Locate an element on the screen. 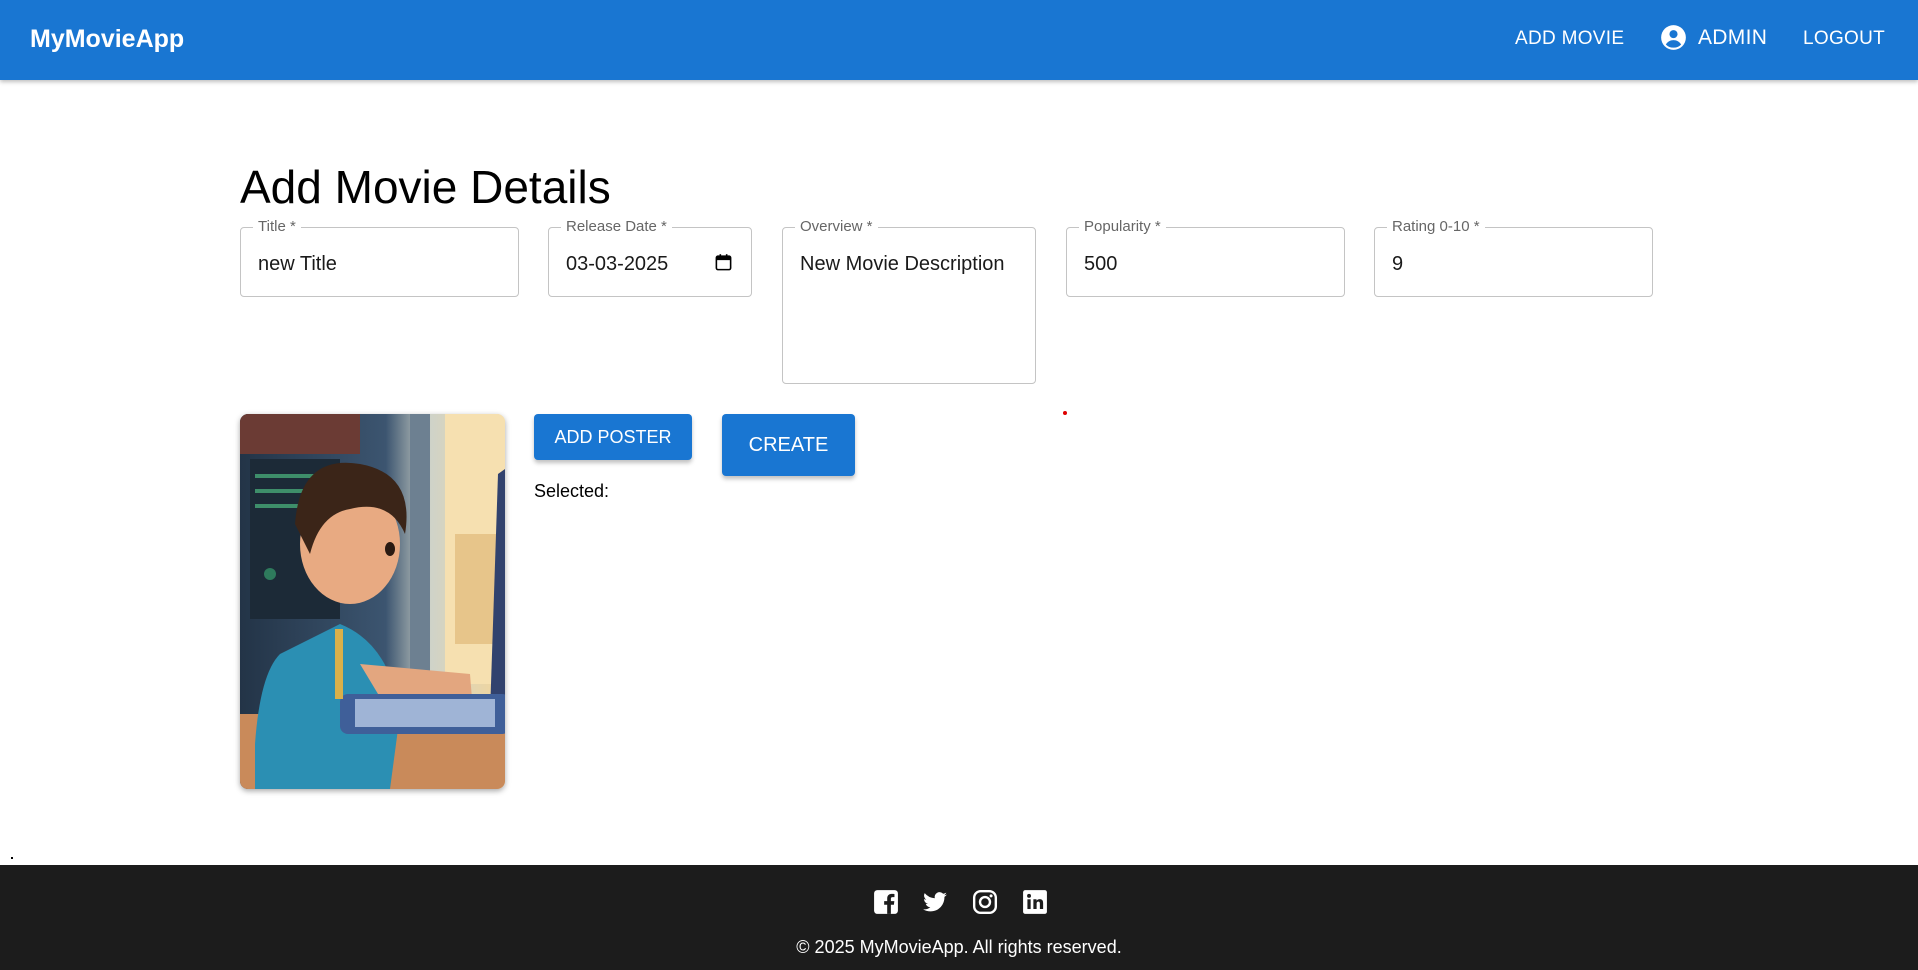  popularity-field: Popularity * 500 is located at coordinates (1205, 258).